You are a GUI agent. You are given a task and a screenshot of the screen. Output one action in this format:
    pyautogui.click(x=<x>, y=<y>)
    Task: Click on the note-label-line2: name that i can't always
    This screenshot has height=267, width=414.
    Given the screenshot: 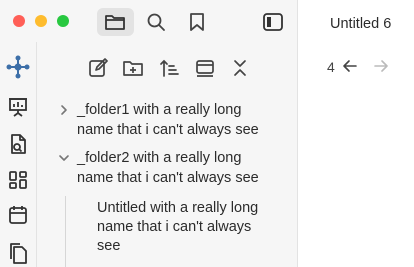 What is the action you would take?
    pyautogui.click(x=174, y=227)
    